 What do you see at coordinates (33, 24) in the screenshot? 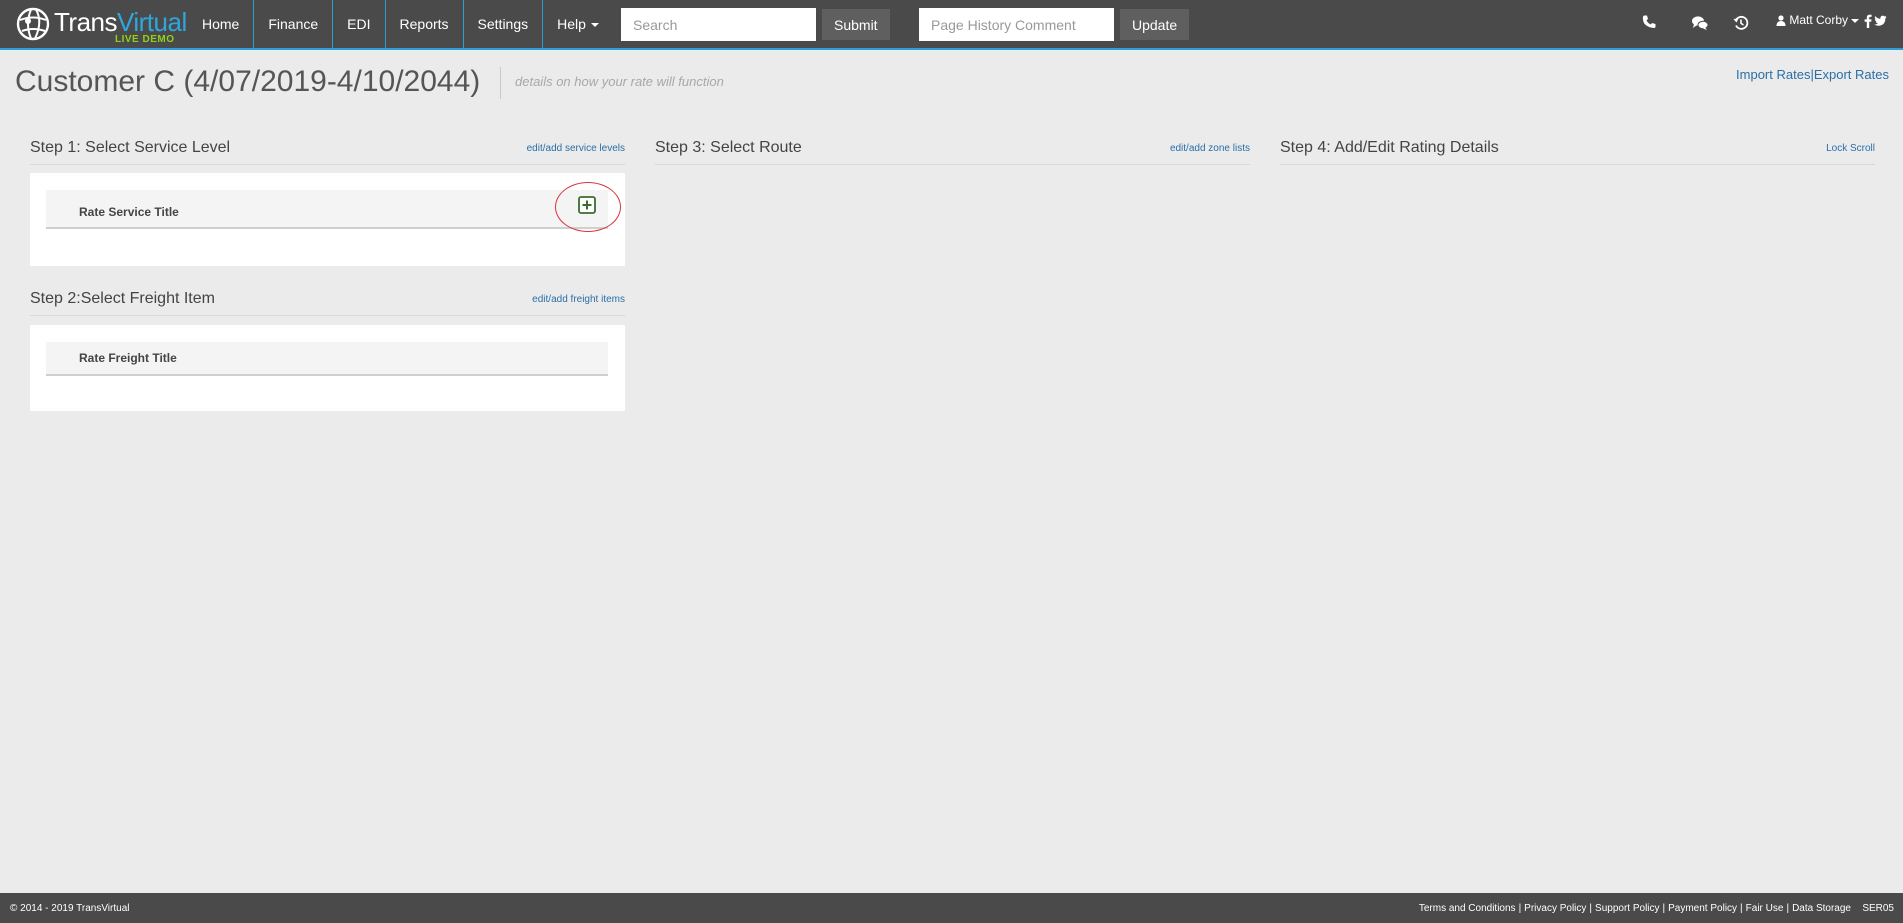
I see `globe-logo-icon` at bounding box center [33, 24].